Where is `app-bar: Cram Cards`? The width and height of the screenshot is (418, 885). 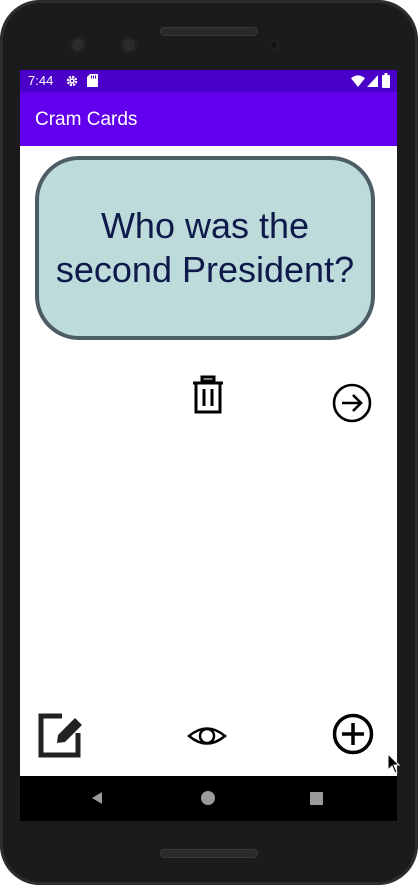 app-bar: Cram Cards is located at coordinates (208, 119).